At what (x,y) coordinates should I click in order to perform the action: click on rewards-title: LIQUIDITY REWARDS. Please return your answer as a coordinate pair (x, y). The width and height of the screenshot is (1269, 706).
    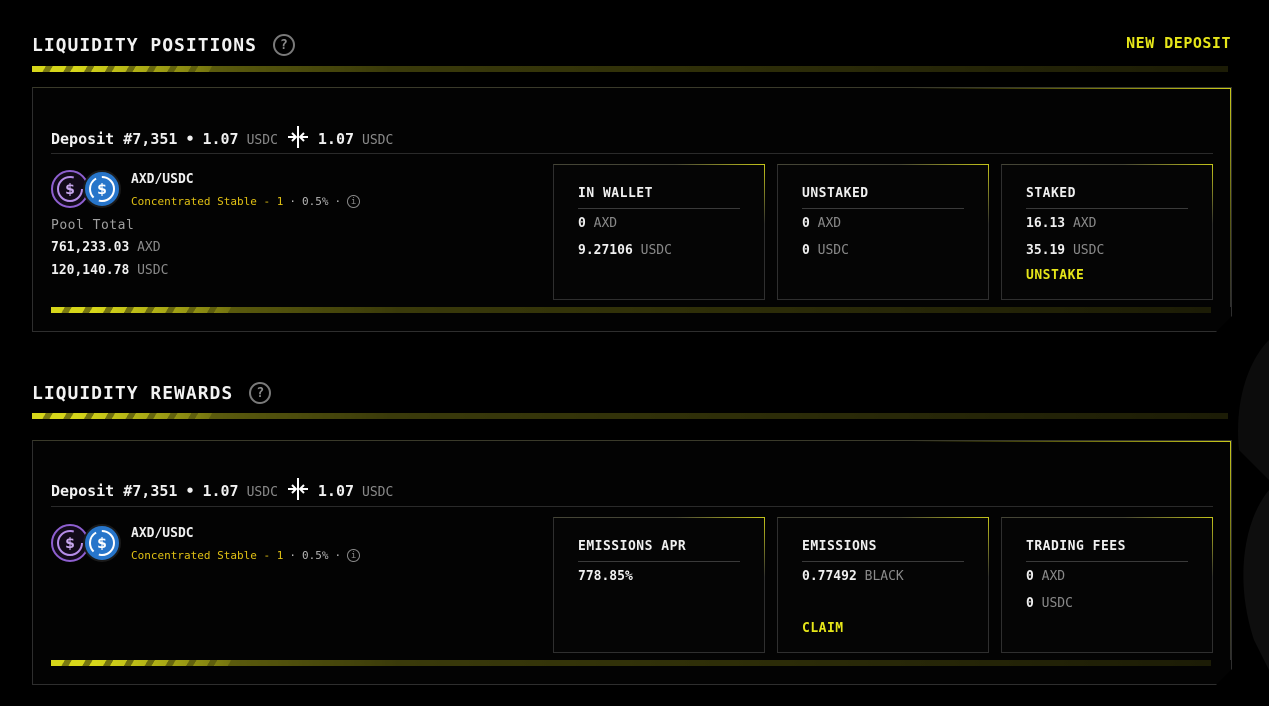
    Looking at the image, I should click on (133, 393).